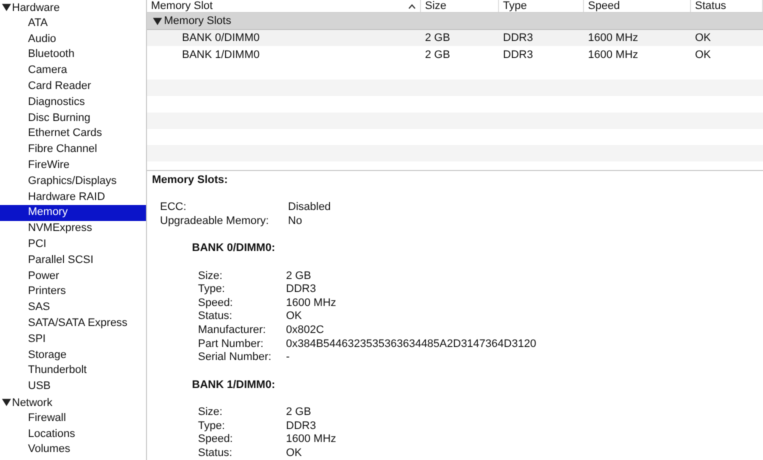  I want to click on sidebar-item: Printers, so click(73, 292).